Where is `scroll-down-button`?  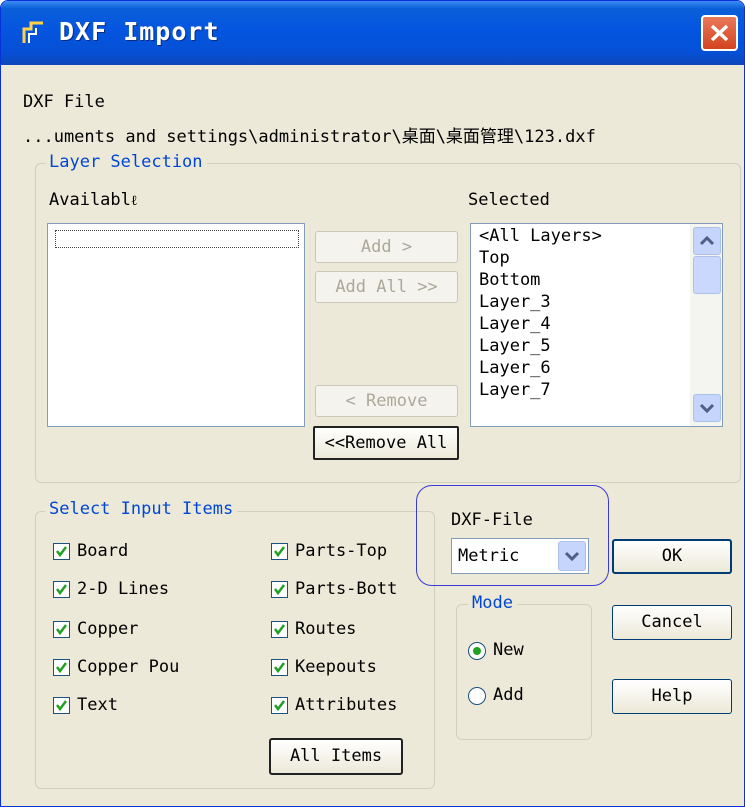
scroll-down-button is located at coordinates (707, 408).